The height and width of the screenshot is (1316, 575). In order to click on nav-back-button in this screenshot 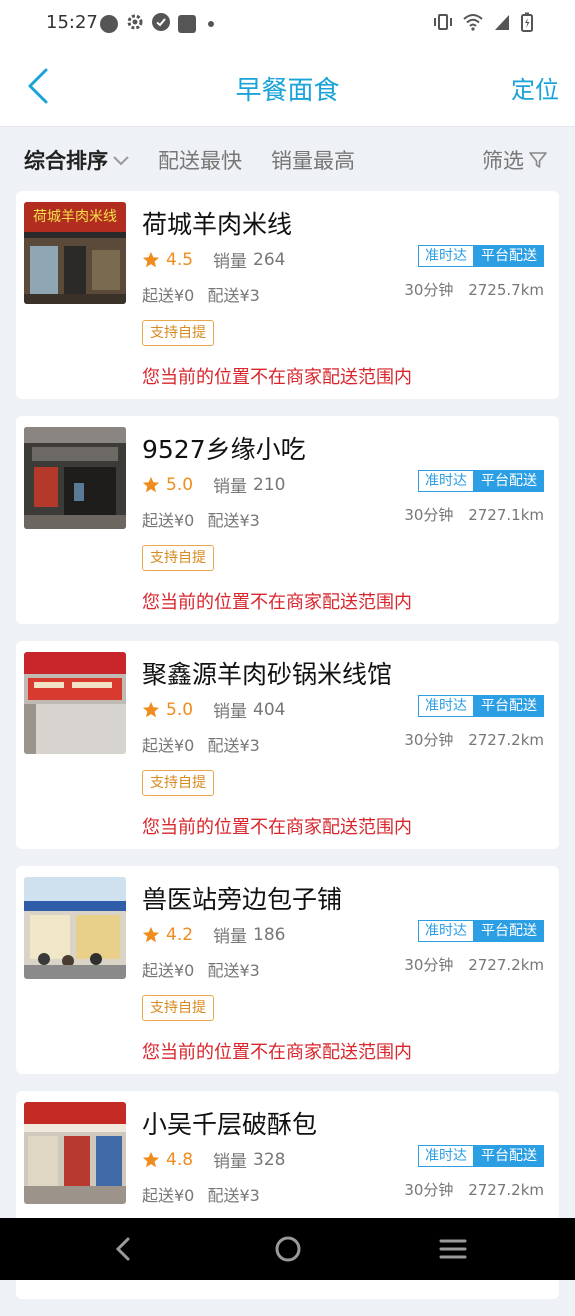, I will do `click(123, 1251)`.